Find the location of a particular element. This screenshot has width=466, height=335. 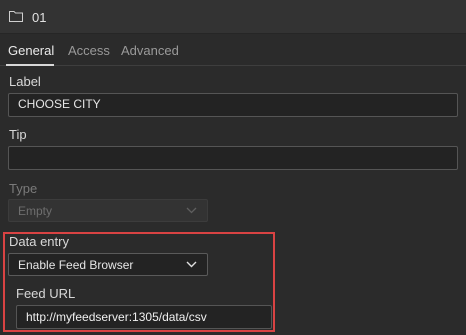

data-entry-select: Enable Feed Browser is located at coordinates (108, 264).